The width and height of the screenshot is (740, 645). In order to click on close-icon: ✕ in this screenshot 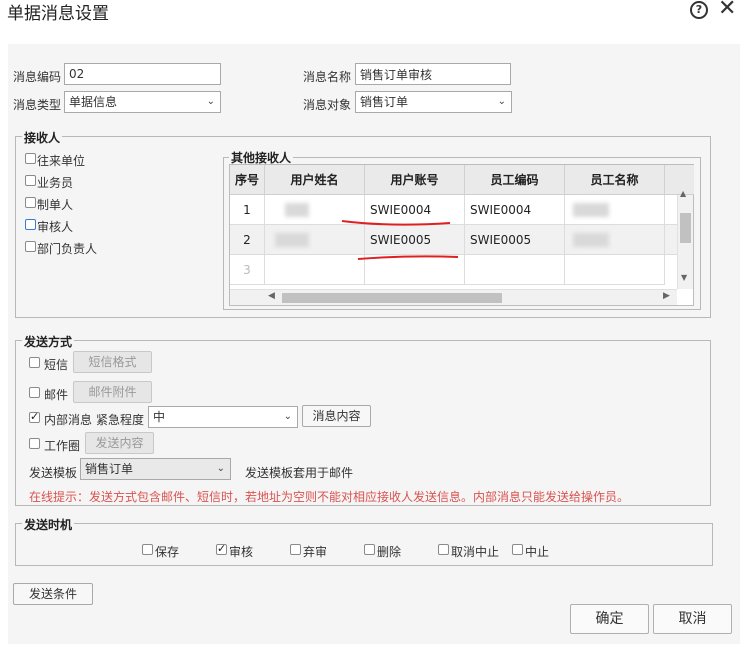, I will do `click(727, 10)`.